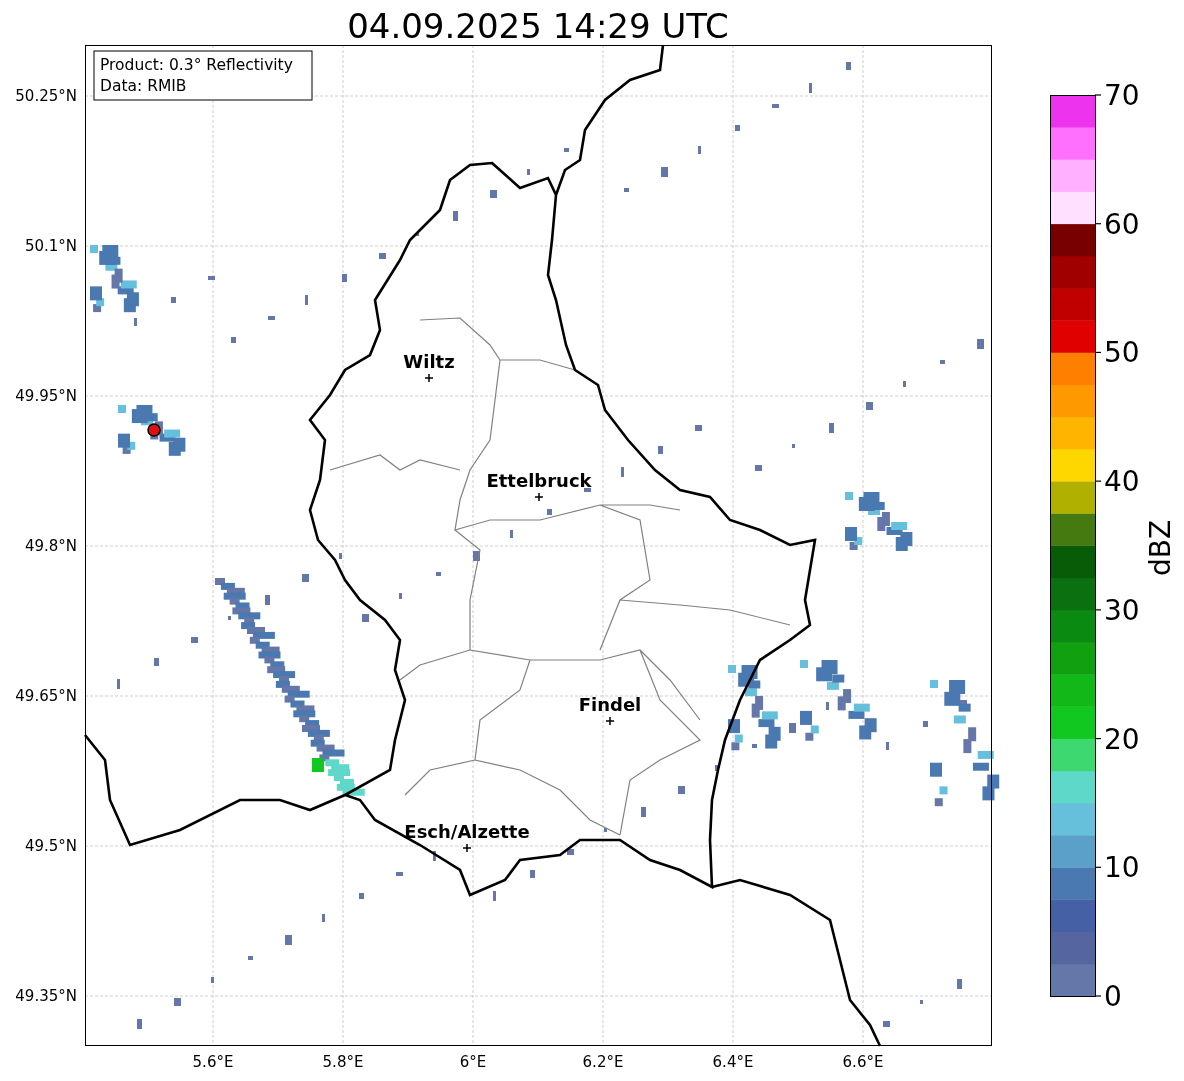 Image resolution: width=1184 pixels, height=1081 pixels. I want to click on y-tick-label: 50.1°N, so click(50, 246).